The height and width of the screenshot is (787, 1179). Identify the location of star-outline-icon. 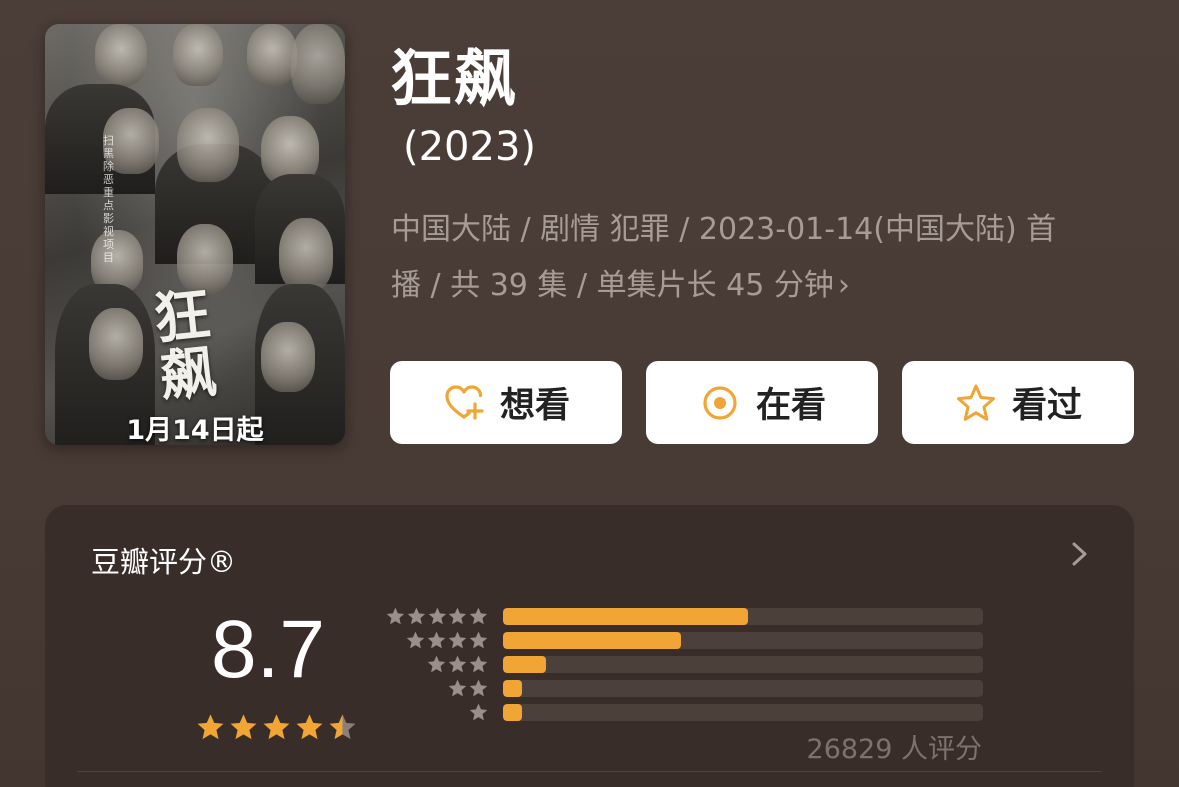
(975, 402).